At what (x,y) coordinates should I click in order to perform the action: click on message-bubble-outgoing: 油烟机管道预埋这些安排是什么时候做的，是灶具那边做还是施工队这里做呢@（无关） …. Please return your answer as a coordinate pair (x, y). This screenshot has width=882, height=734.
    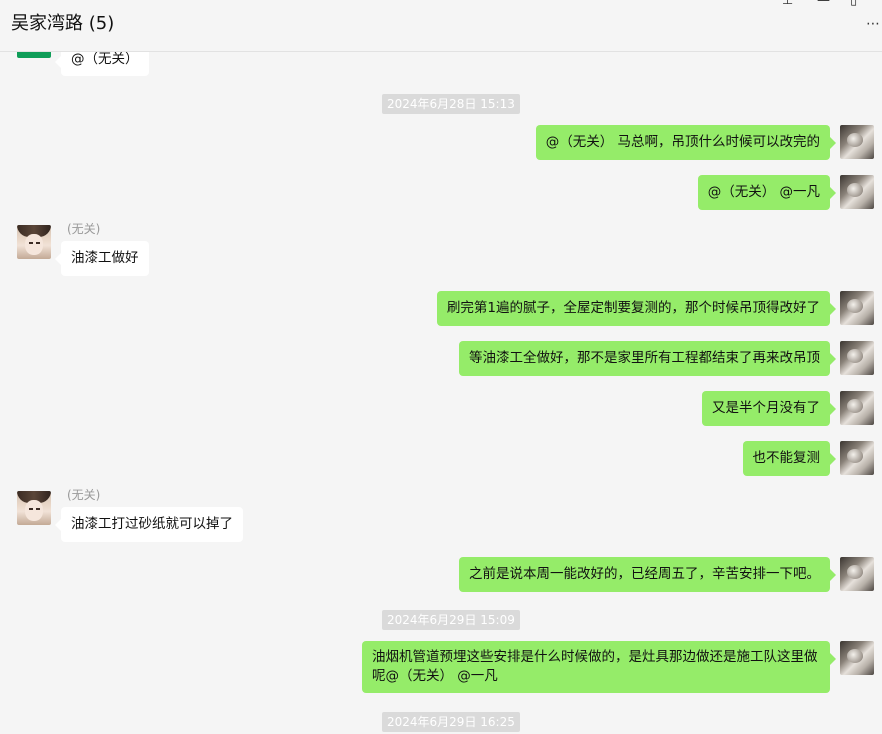
    Looking at the image, I should click on (599, 667).